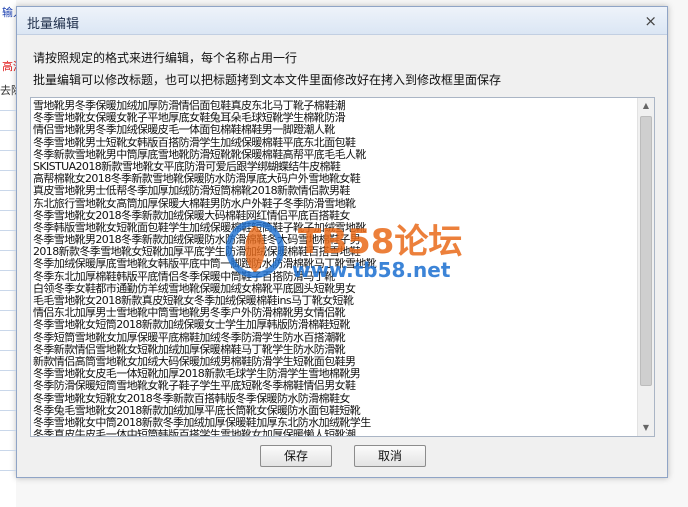 The width and height of the screenshot is (688, 507). I want to click on textarea-line: 冬季雪地靴女中筒2018新款冬季加绒加厚保暖鞋加厚东北防水加绒靴学生, so click(202, 422).